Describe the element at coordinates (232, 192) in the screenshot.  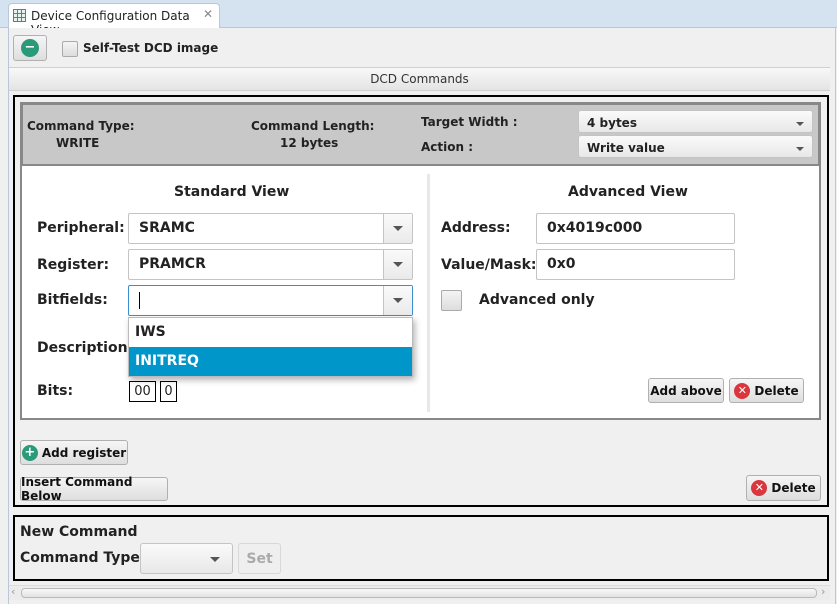
I see `standard-view-title: Standard View` at that location.